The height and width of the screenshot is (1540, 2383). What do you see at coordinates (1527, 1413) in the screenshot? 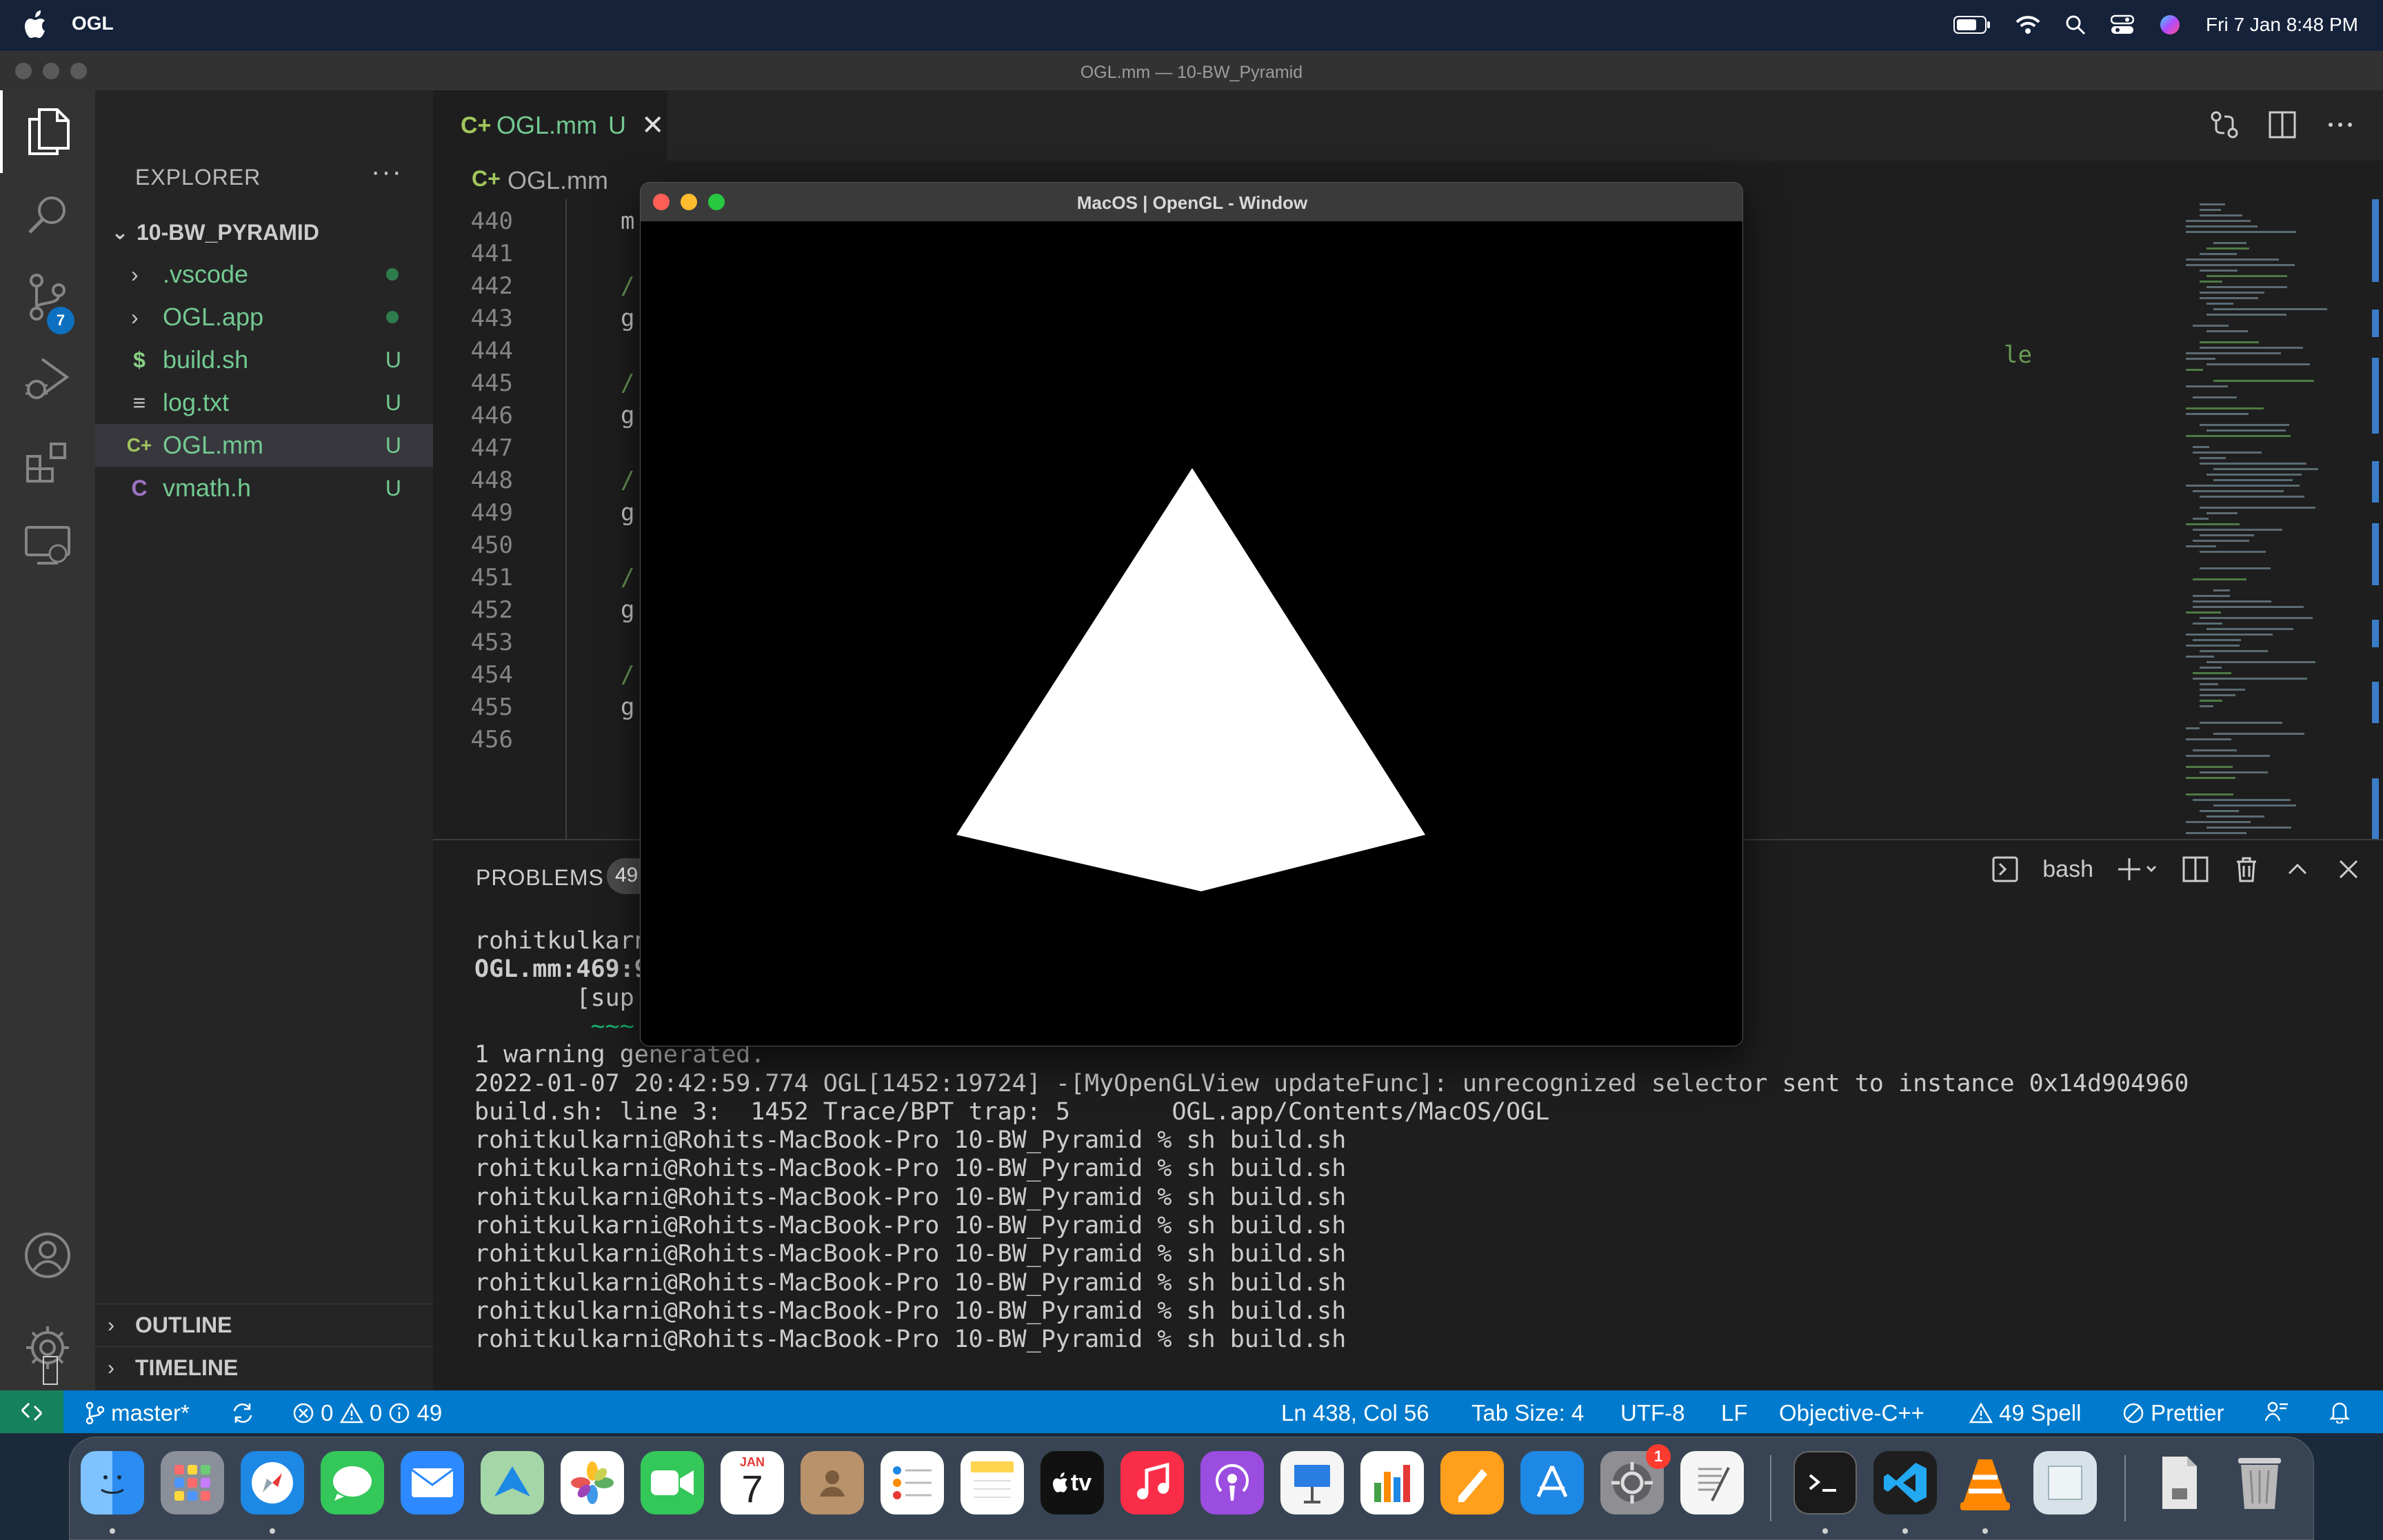
I see `tab-size-button: Tab Size: 4` at bounding box center [1527, 1413].